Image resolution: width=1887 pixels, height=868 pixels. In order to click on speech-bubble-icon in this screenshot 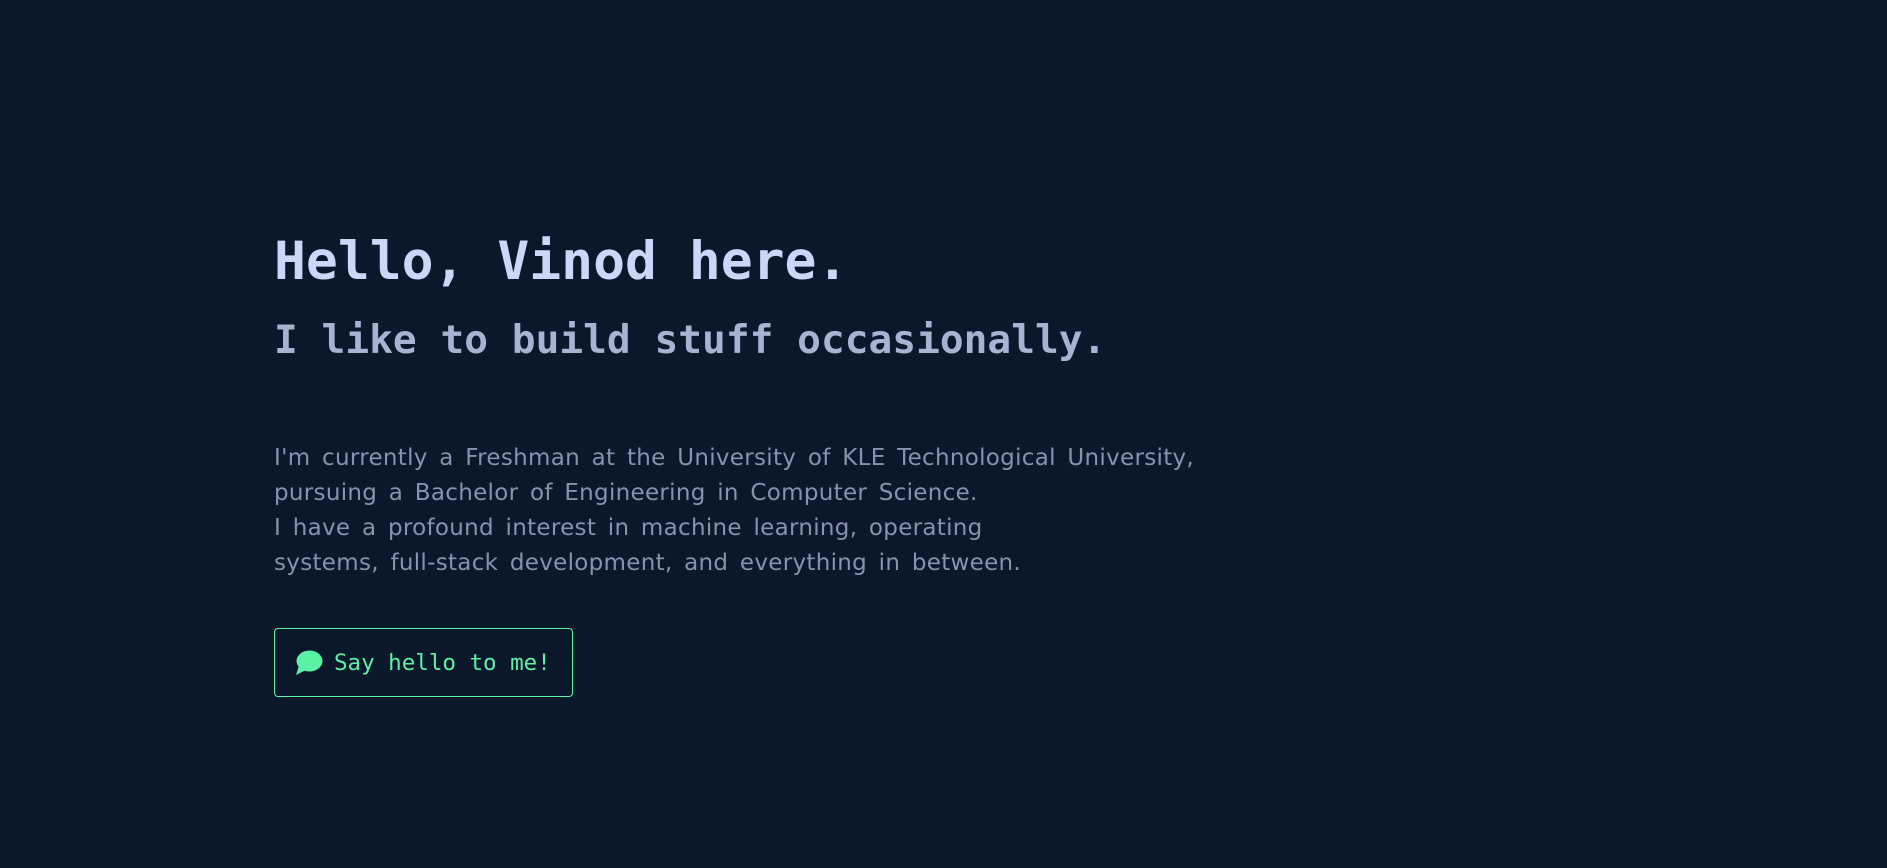, I will do `click(309, 663)`.